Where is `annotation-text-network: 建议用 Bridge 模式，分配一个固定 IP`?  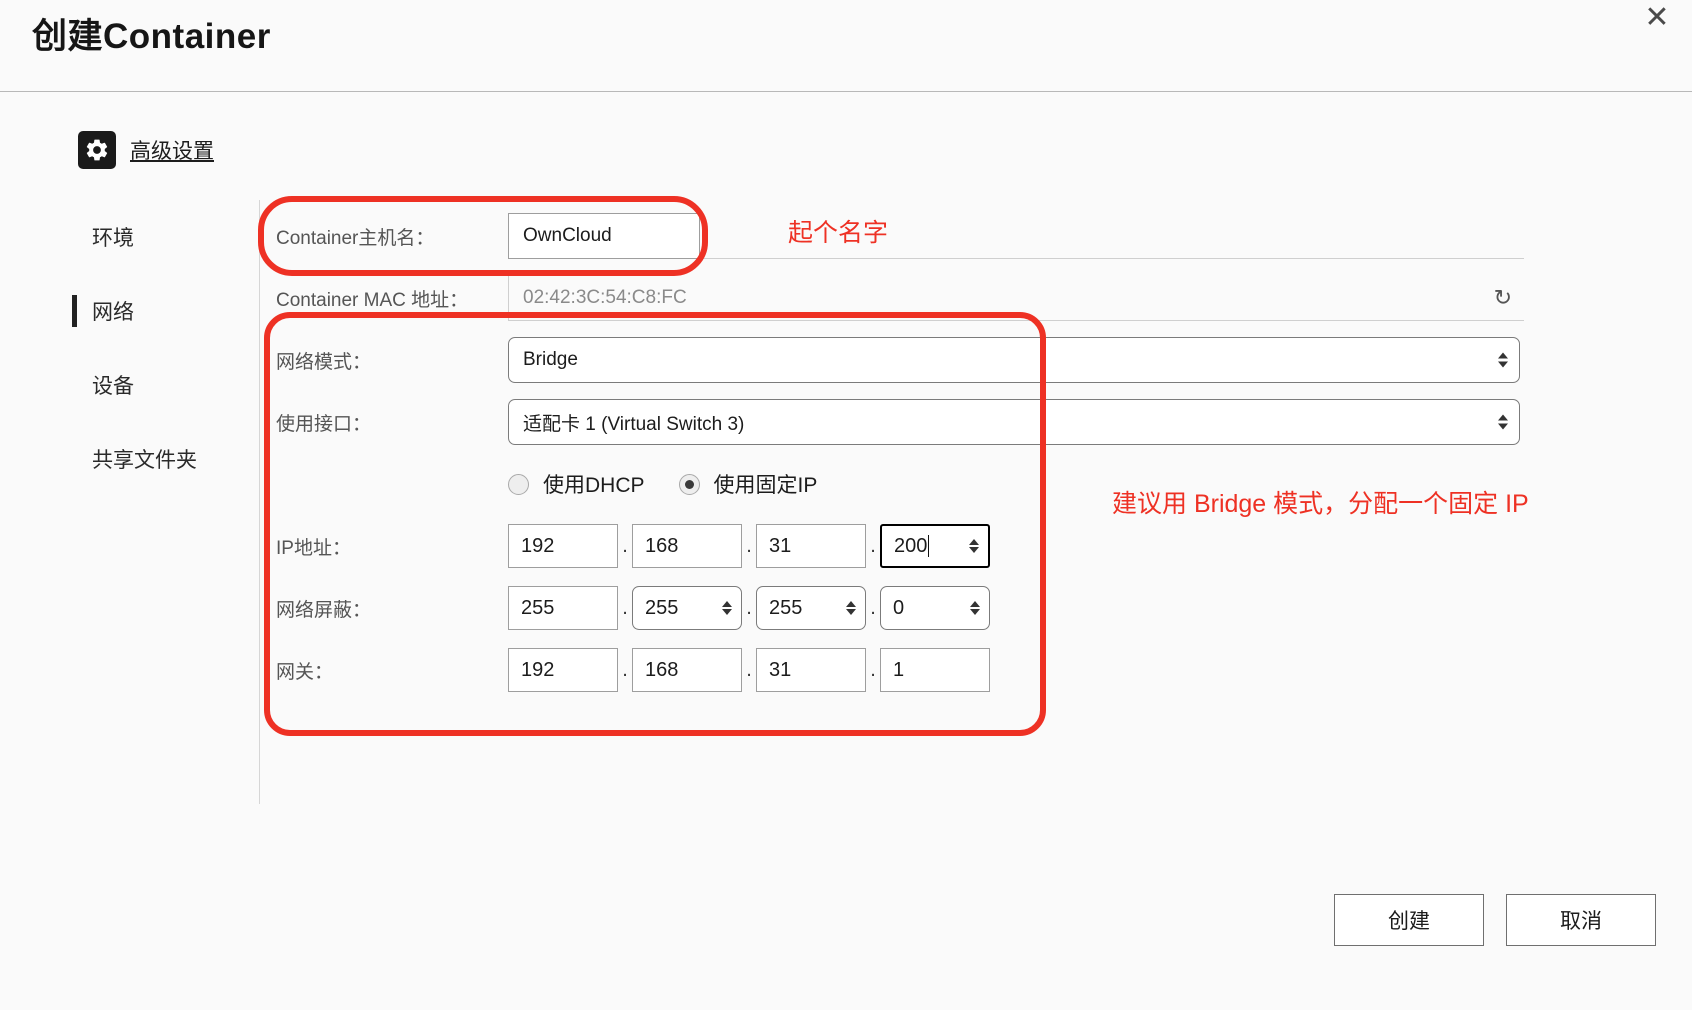 annotation-text-network: 建议用 Bridge 模式，分配一个固定 IP is located at coordinates (1320, 504).